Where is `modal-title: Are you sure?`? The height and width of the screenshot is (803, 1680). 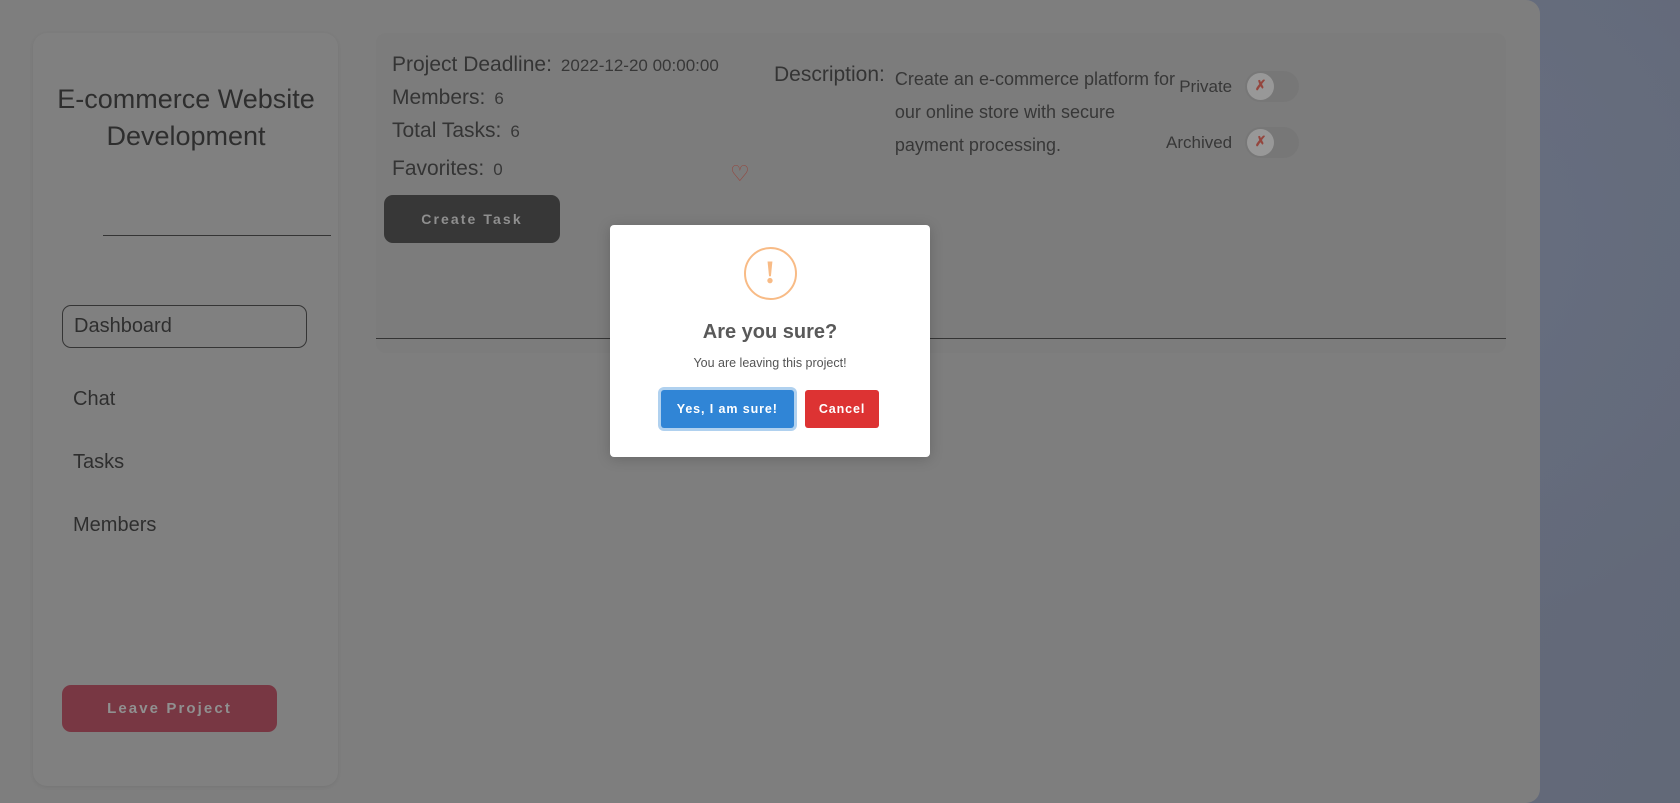
modal-title: Are you sure? is located at coordinates (770, 332).